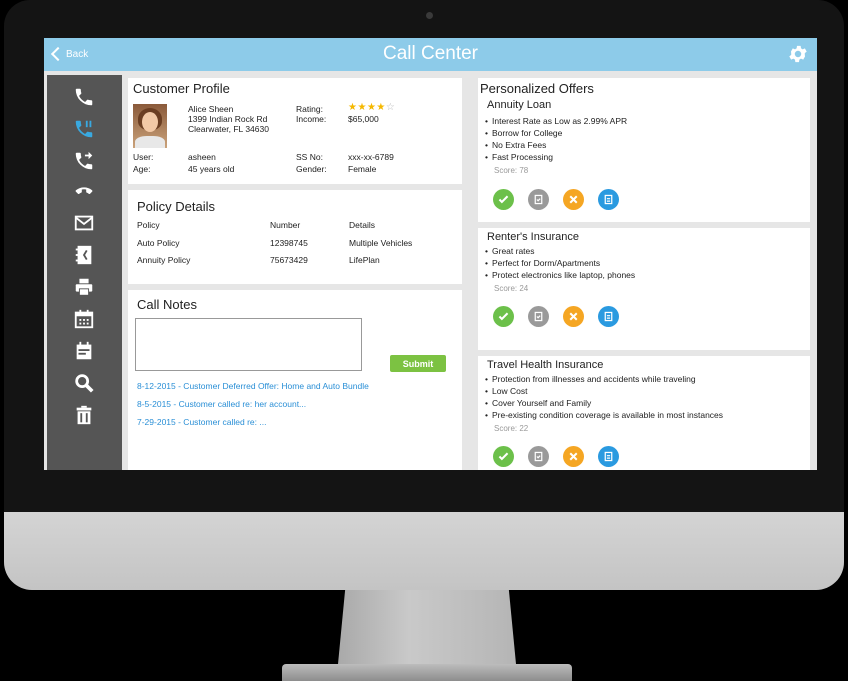  What do you see at coordinates (511, 170) in the screenshot?
I see `offer-score: Score: 78` at bounding box center [511, 170].